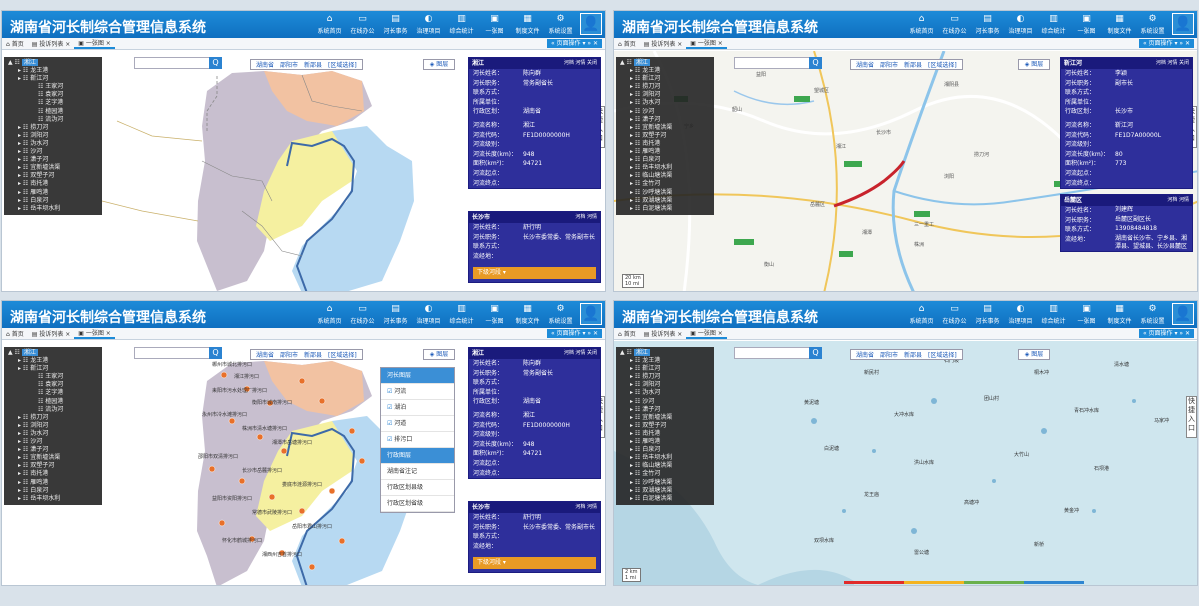  Describe the element at coordinates (417, 456) in the screenshot. I see `layer-option: 行政图层` at that location.